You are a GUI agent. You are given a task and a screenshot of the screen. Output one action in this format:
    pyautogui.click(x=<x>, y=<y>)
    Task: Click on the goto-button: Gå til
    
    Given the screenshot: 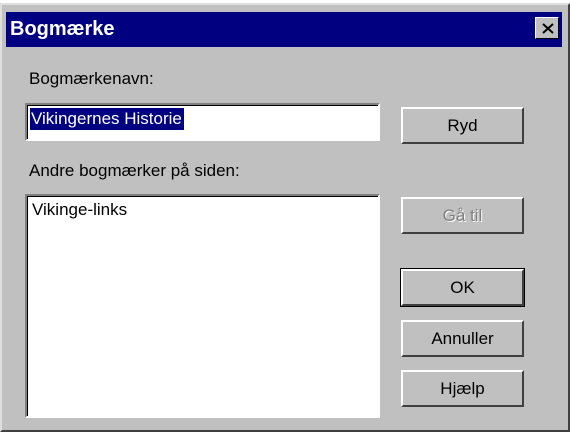 What is the action you would take?
    pyautogui.click(x=462, y=215)
    